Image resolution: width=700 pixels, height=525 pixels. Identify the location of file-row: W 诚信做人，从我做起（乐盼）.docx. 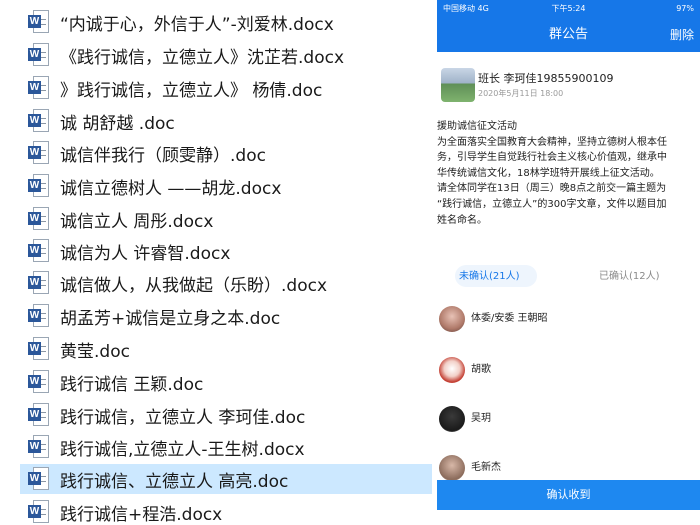
(226, 283).